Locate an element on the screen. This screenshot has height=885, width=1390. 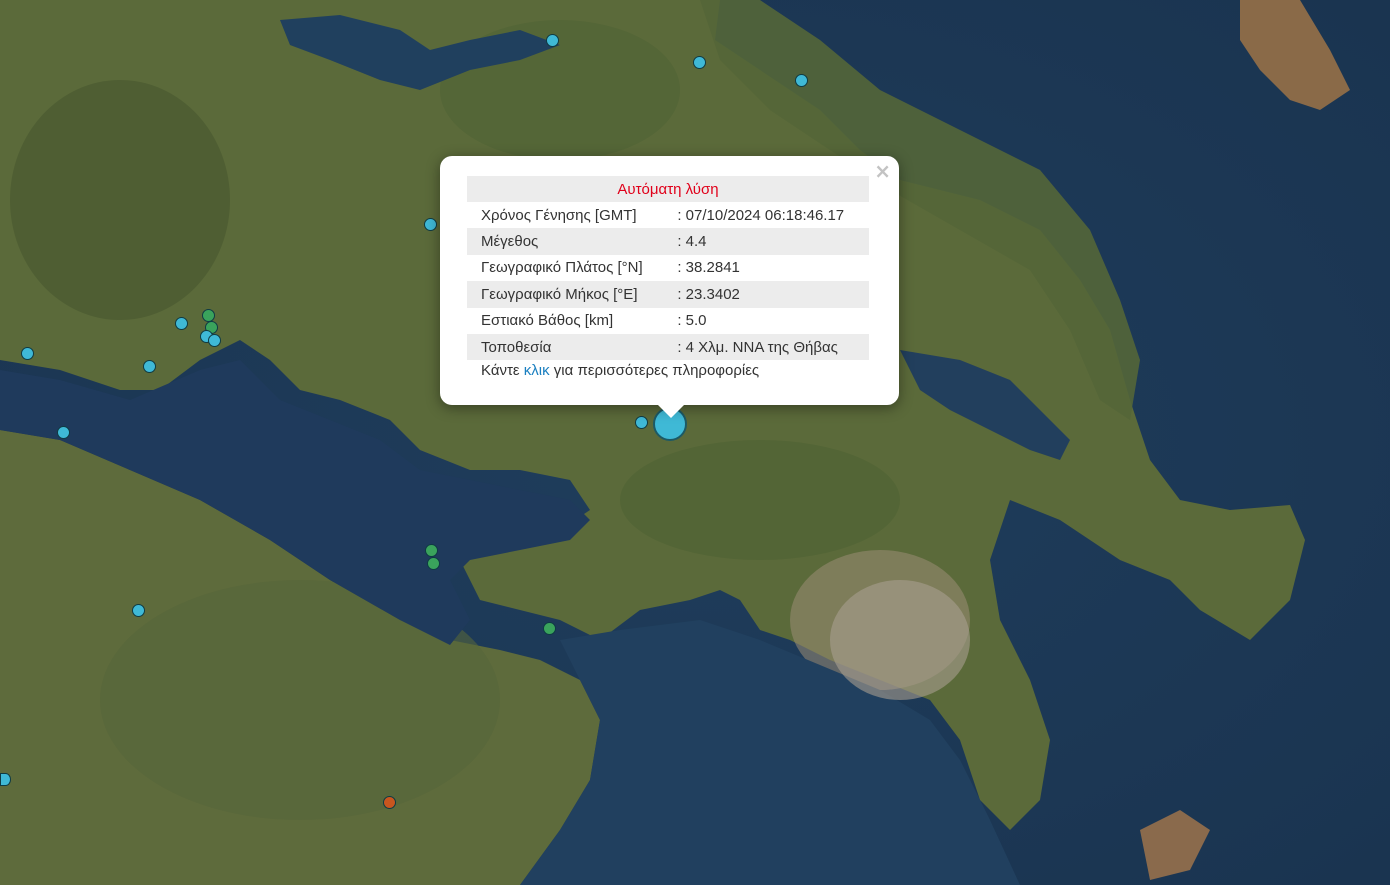
detail-value: : 5.0 is located at coordinates (692, 321).